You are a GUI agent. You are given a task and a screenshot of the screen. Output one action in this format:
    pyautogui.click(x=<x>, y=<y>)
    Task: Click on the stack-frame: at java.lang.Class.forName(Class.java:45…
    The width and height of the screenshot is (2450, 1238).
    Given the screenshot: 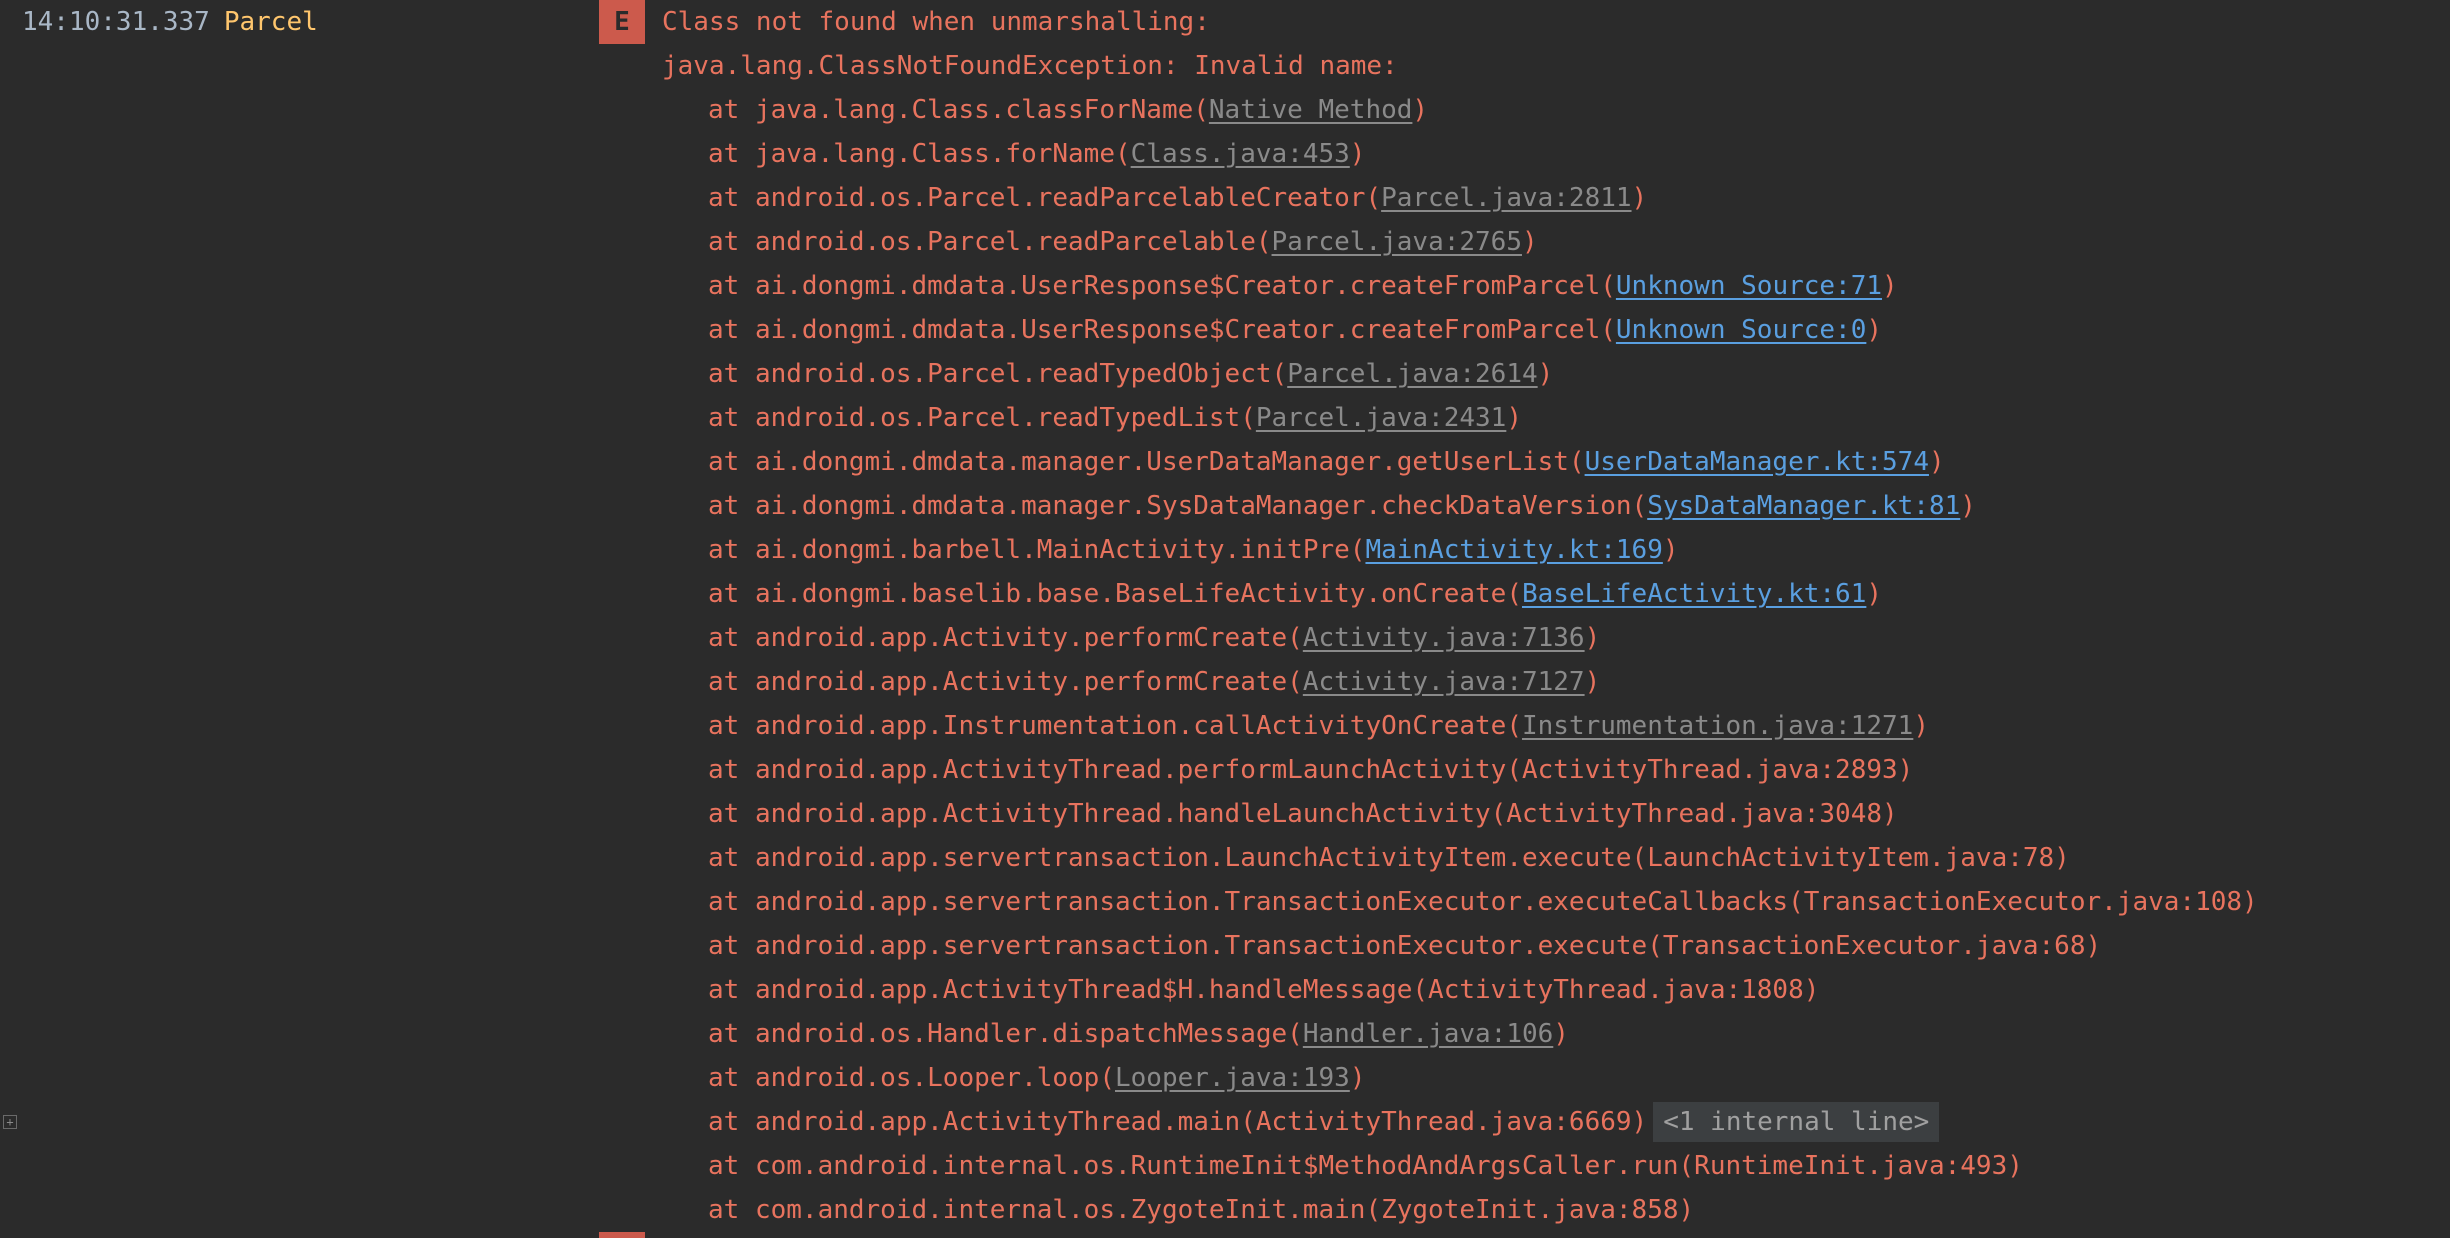 What is the action you would take?
    pyautogui.click(x=1036, y=154)
    